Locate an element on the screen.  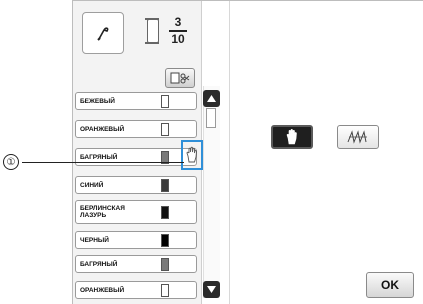
spool-fraction: 3 10 is located at coordinates (178, 31).